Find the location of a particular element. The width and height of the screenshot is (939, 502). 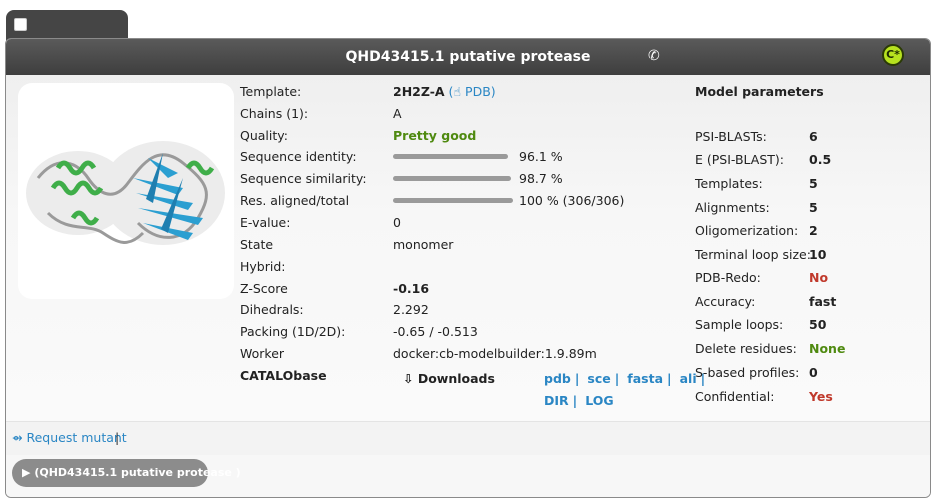

param-name: Alignments: is located at coordinates (732, 207).